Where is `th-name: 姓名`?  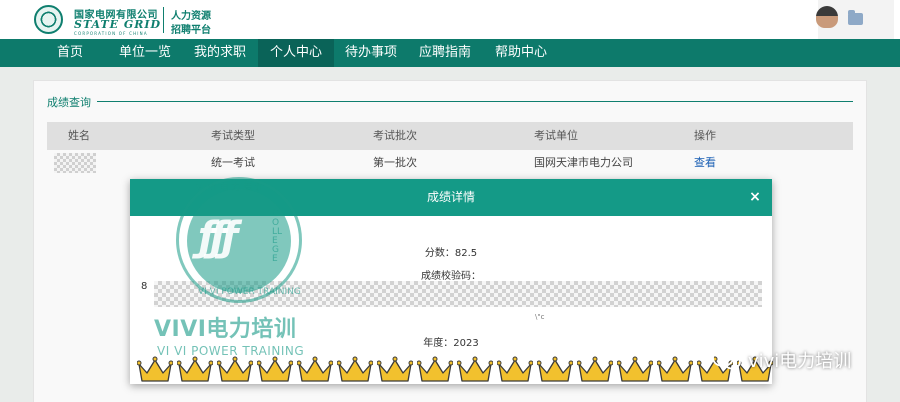
th-name: 姓名 is located at coordinates (79, 135).